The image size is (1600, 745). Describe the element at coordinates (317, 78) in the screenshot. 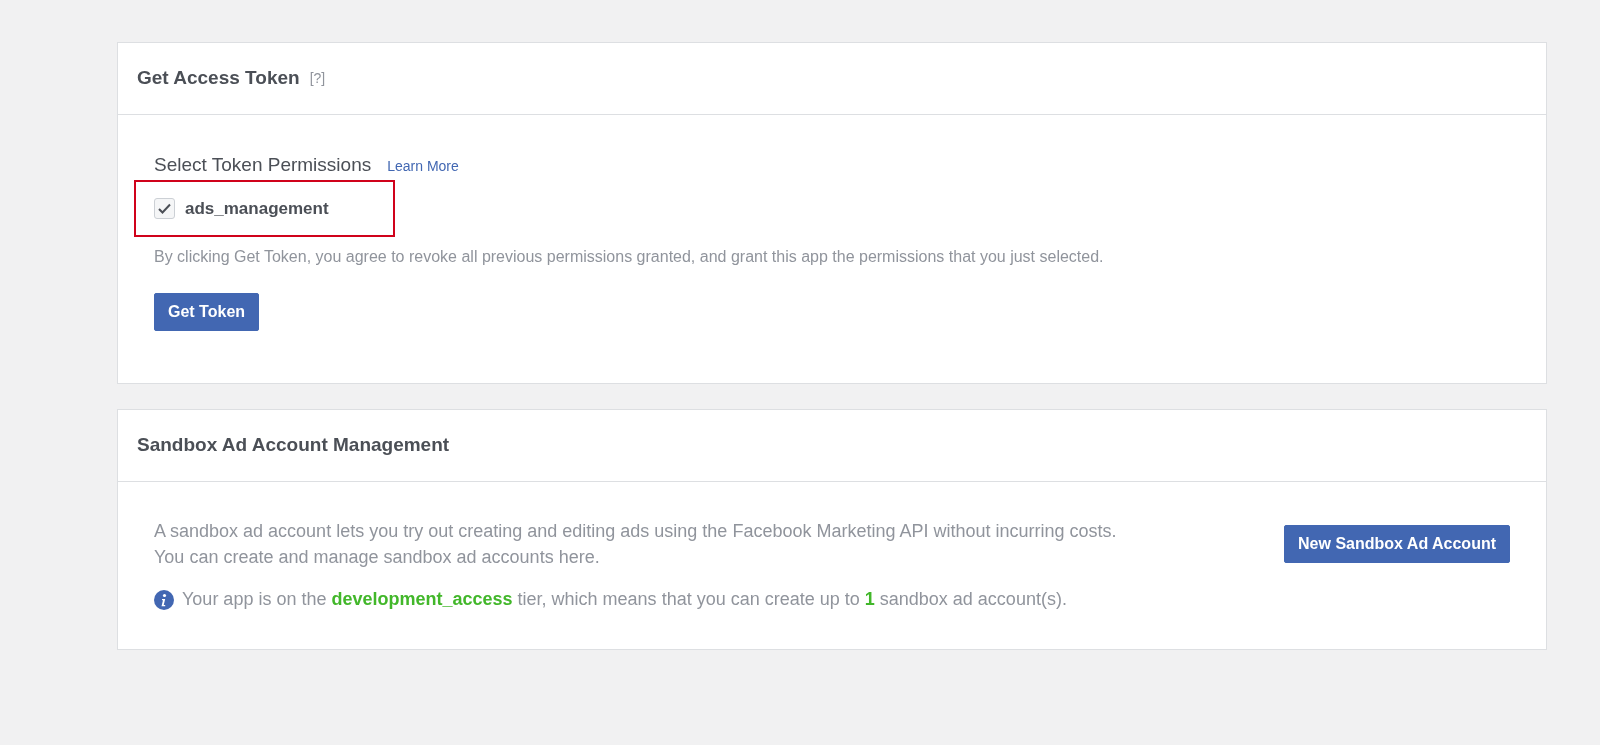

I see `help-link: [?]` at that location.